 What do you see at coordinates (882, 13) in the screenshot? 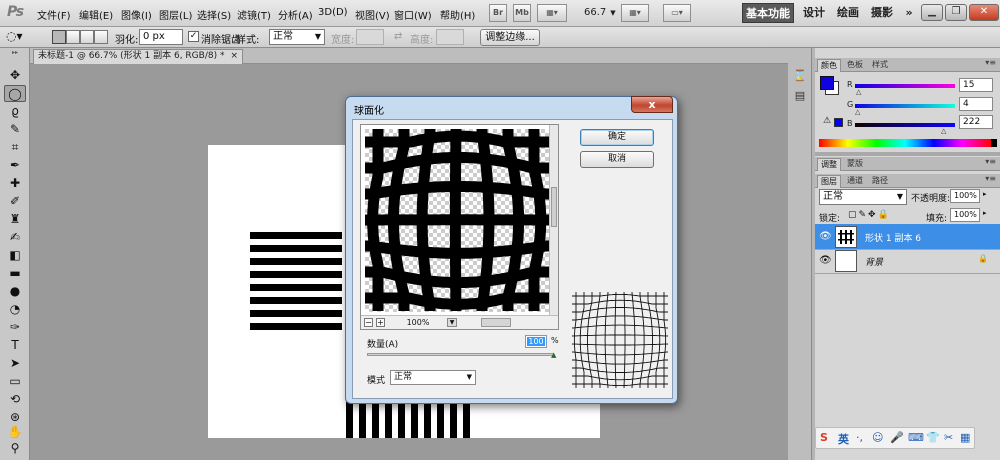
I see `workspace-photography: 摄影` at bounding box center [882, 13].